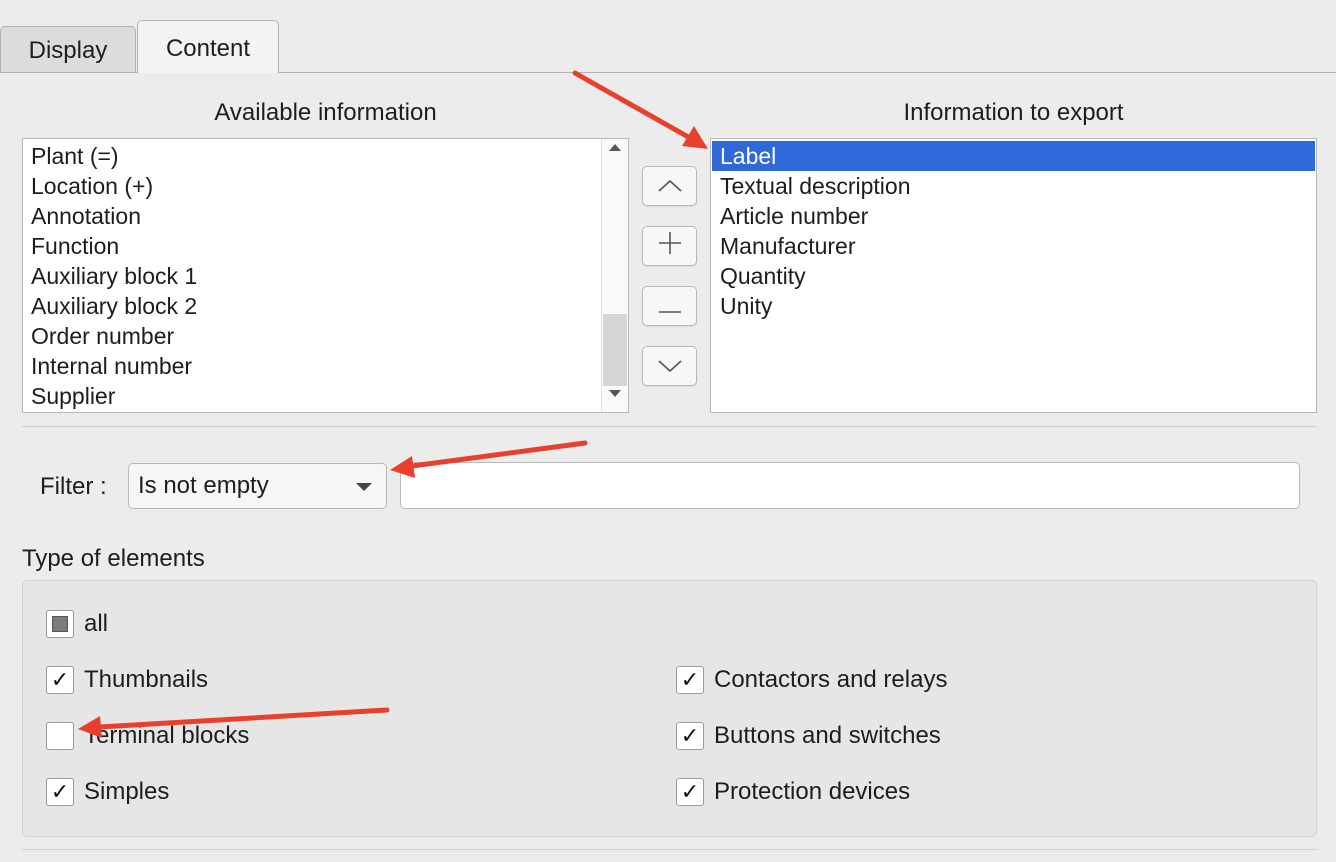 This screenshot has width=1336, height=862. I want to click on checkbox-label: Terminal blocks, so click(167, 735).